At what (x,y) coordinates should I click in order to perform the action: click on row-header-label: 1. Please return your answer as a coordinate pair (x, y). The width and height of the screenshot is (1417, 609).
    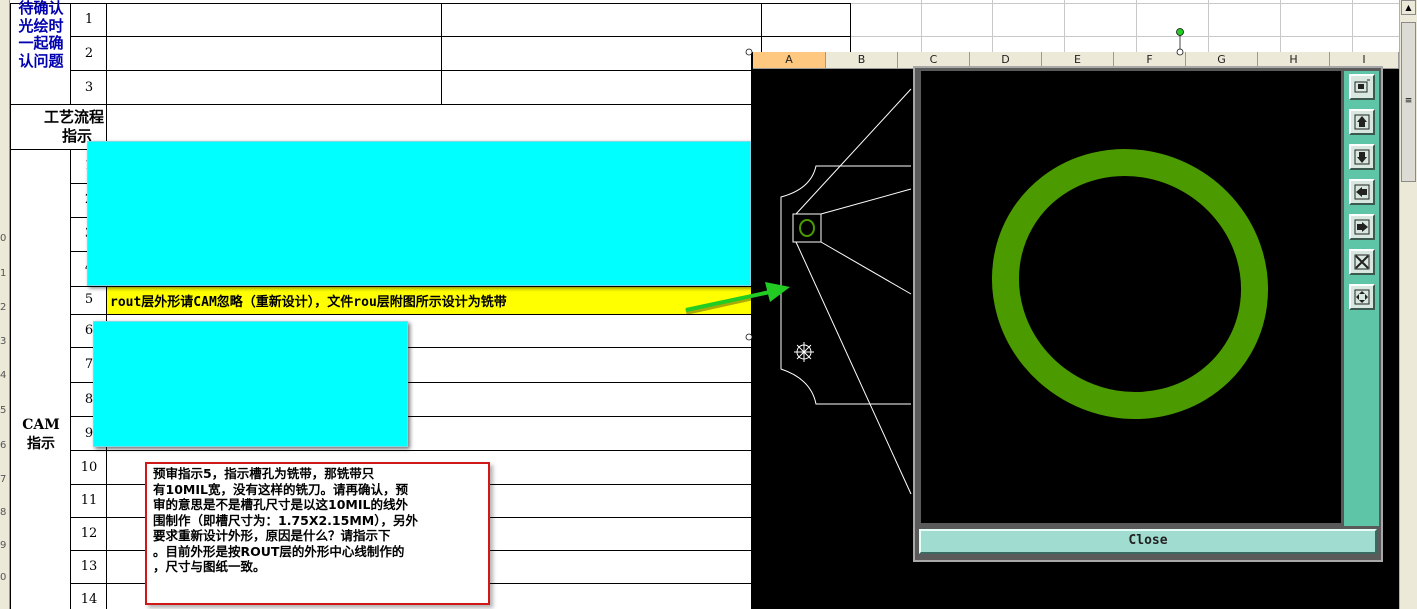
    Looking at the image, I should click on (3, 273).